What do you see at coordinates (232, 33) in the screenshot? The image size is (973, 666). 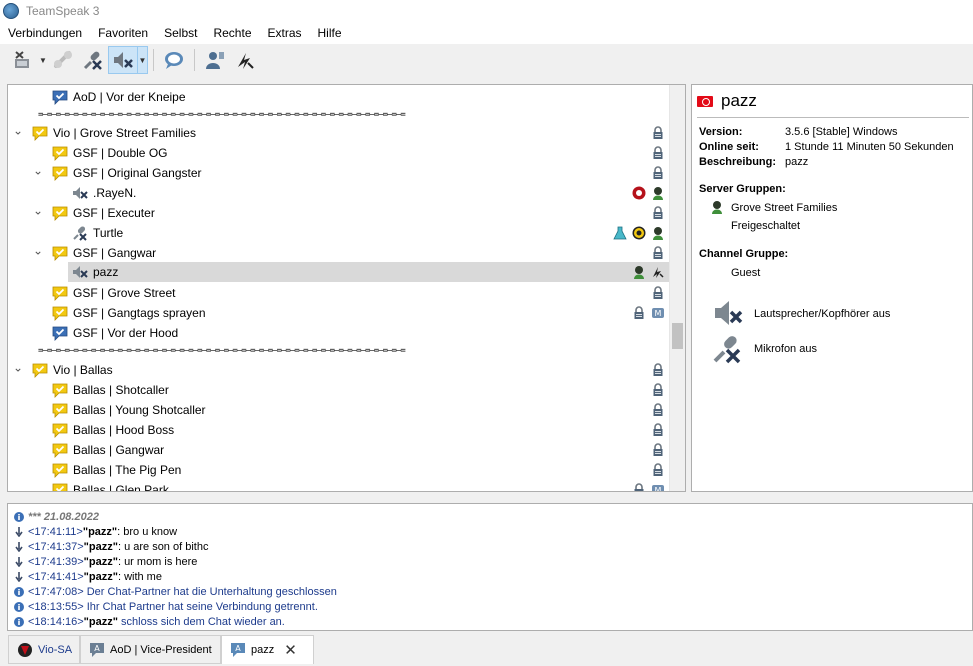 I see `menu-rechte: Rechte` at bounding box center [232, 33].